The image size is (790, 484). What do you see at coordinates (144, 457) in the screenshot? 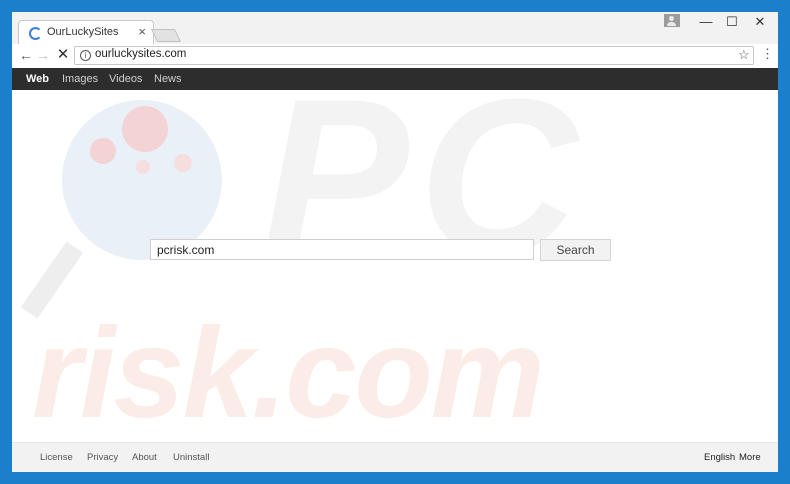
I see `footer-link-about: About` at bounding box center [144, 457].